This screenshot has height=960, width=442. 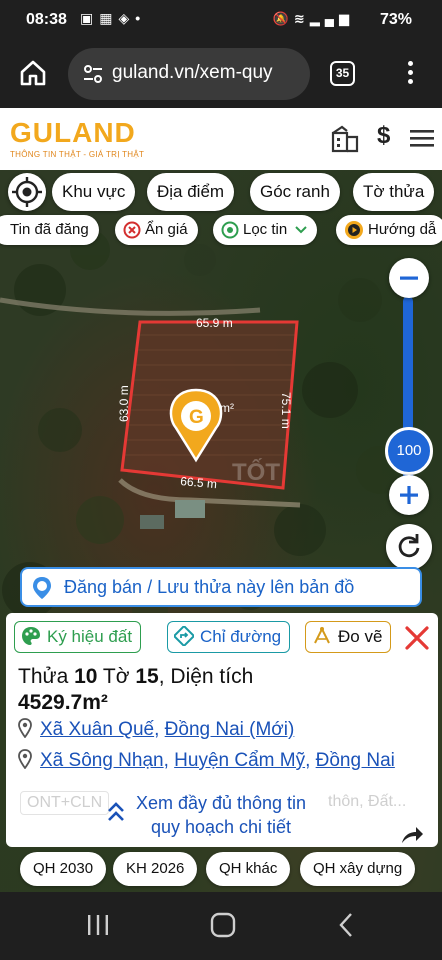 I want to click on post-listing-button: Đăng bán / Lưu thửa này lên bản đồ, so click(x=221, y=587).